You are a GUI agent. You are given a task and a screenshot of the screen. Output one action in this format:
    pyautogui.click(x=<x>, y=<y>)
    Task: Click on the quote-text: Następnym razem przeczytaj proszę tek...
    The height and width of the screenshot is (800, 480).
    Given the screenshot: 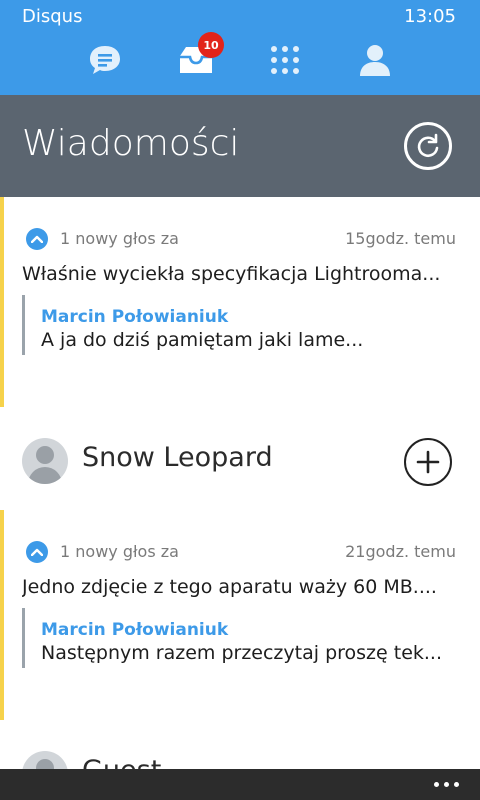 What is the action you would take?
    pyautogui.click(x=242, y=653)
    